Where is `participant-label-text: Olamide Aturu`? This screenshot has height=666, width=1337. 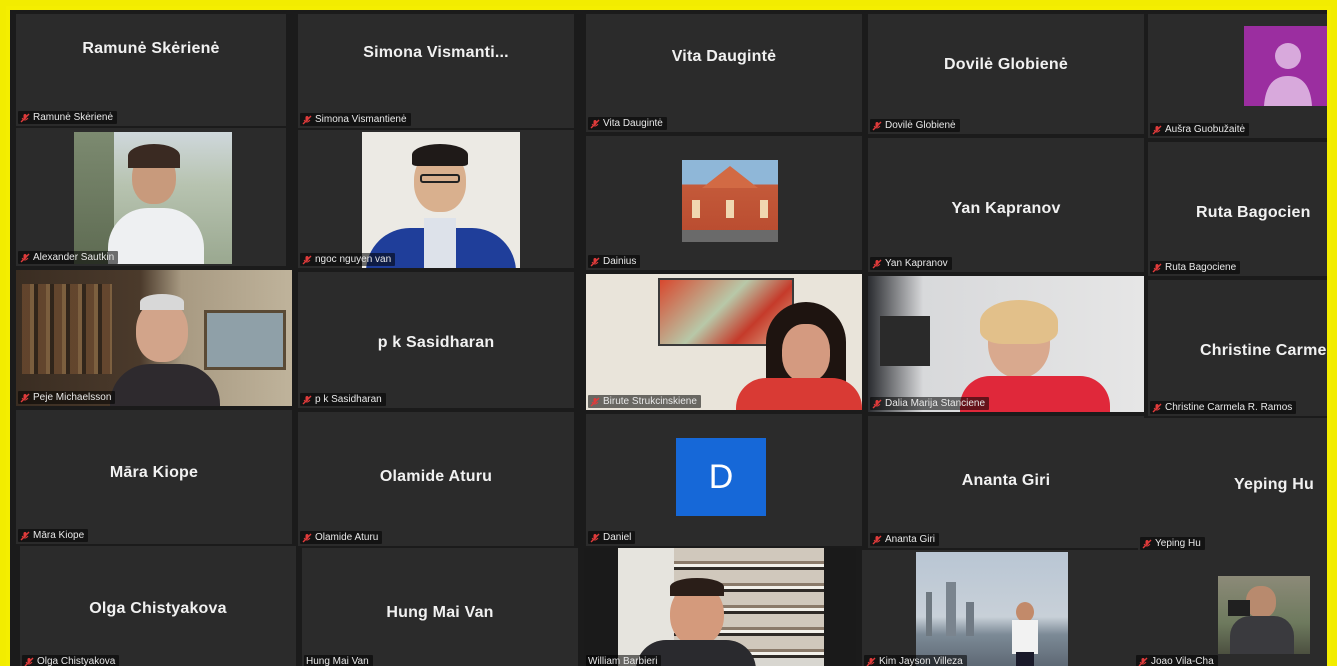
participant-label-text: Olamide Aturu is located at coordinates (347, 537).